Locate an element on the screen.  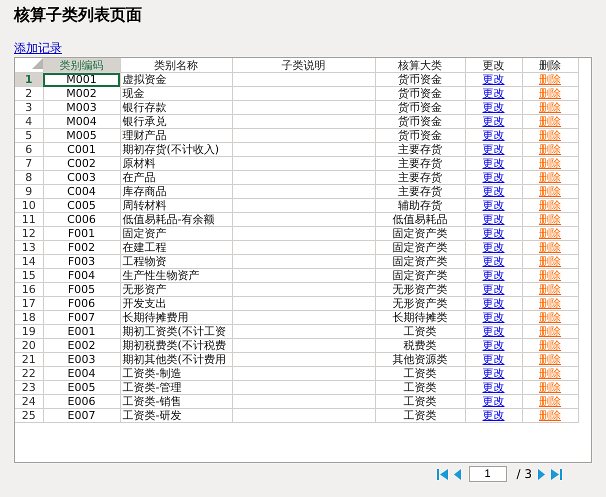
row-number: 15 is located at coordinates (29, 275).